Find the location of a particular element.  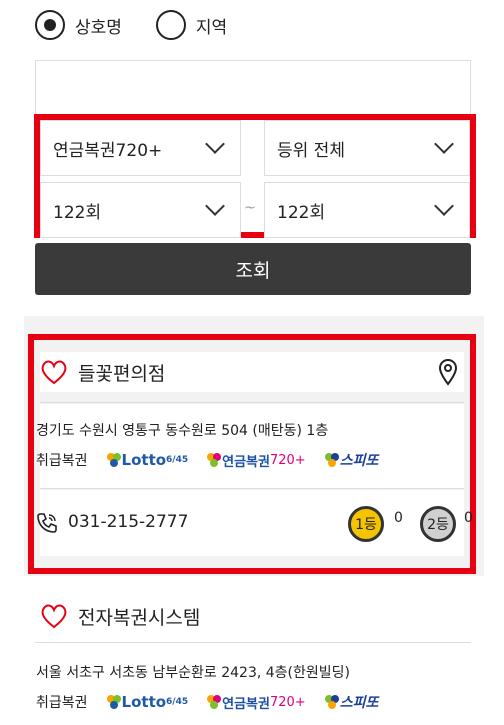

second-prize-medal-icon: 2등 is located at coordinates (438, 524).